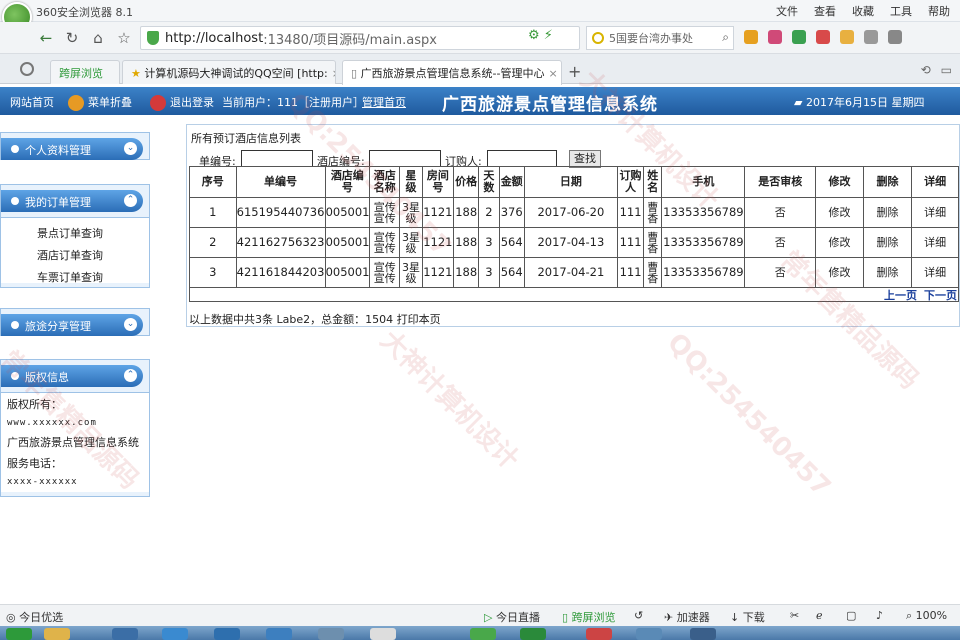 Image resolution: width=960 pixels, height=640 pixels. Describe the element at coordinates (851, 615) in the screenshot. I see `window-icon: ▢` at that location.